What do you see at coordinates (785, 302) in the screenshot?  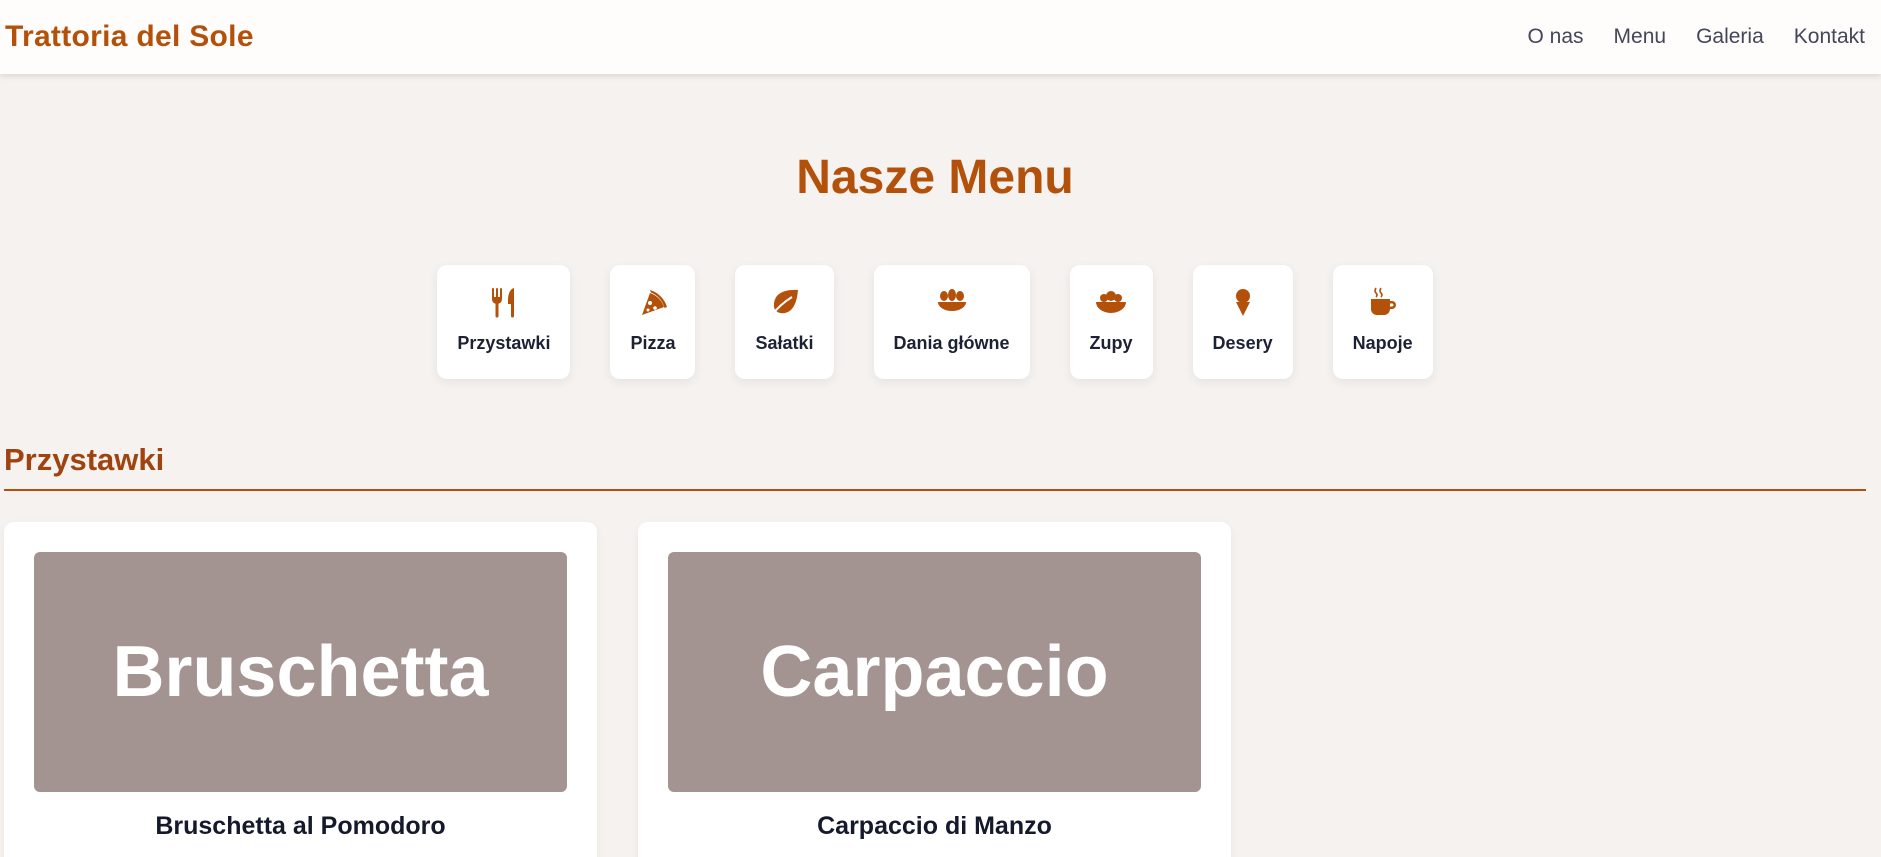 I see `leaf-icon` at bounding box center [785, 302].